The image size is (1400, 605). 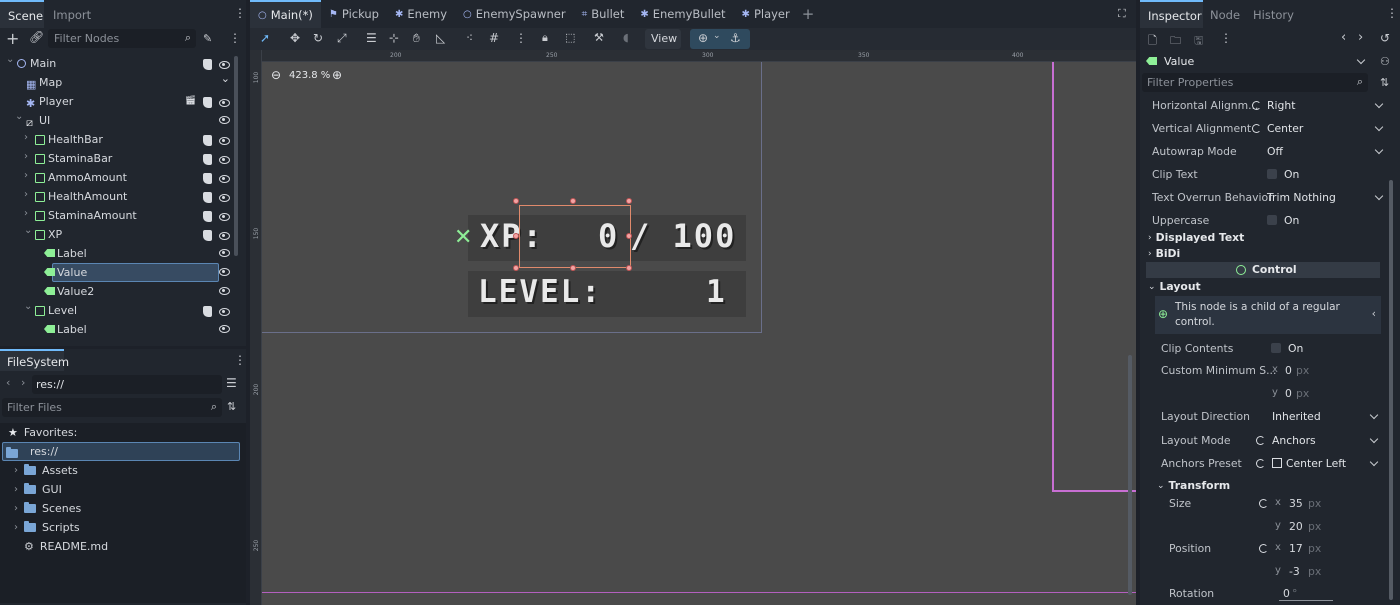 I want to click on size-y: 20, so click(x=1296, y=526).